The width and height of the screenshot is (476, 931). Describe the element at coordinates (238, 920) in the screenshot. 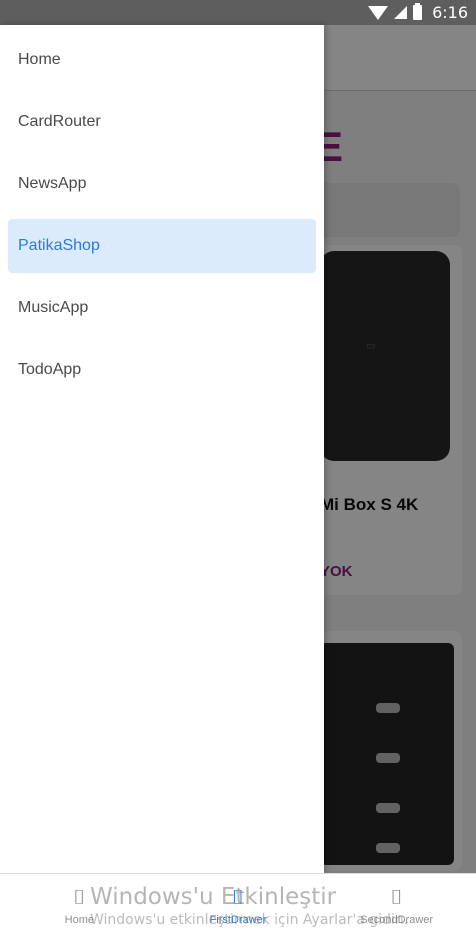

I see `tab-label: FirstDrawer` at that location.